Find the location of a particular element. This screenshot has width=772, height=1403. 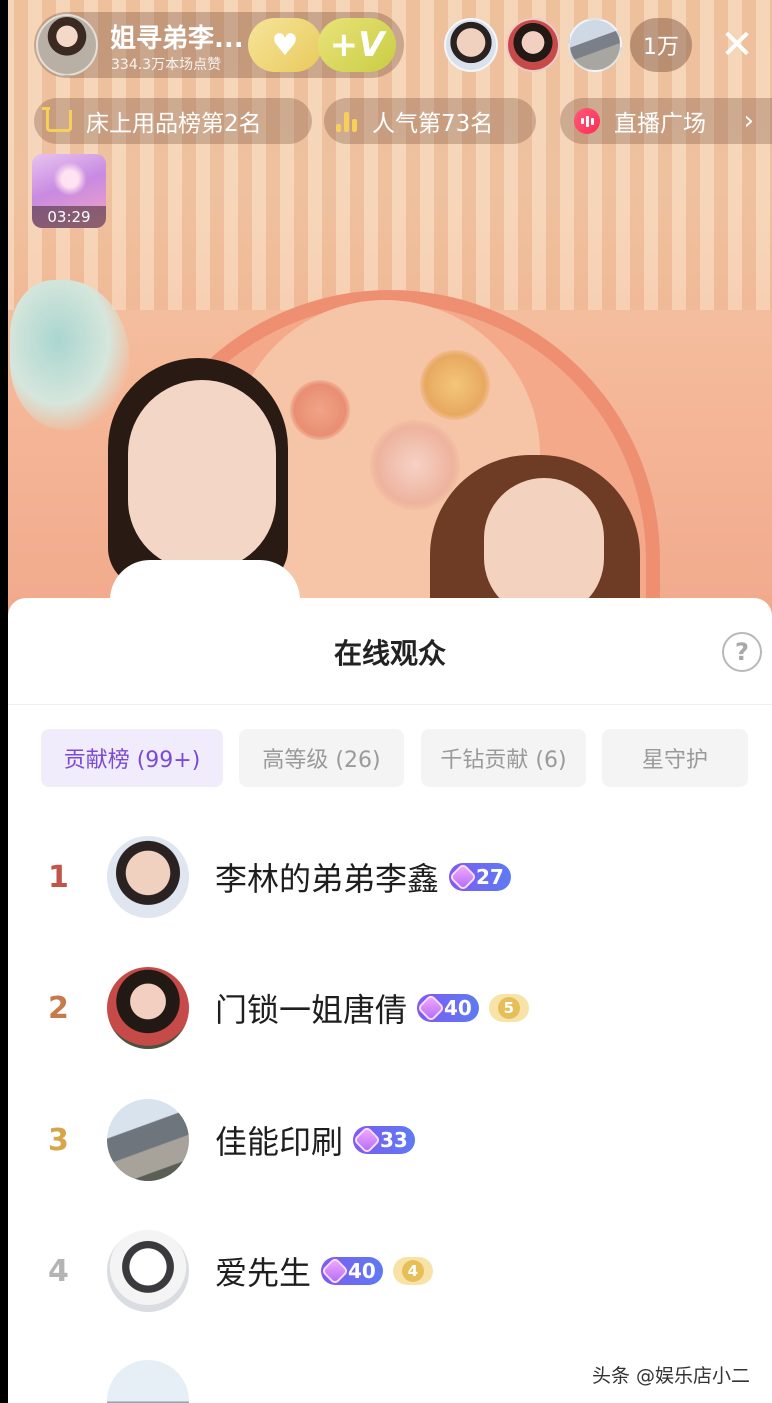

heart-icon: ♥ is located at coordinates (285, 45).